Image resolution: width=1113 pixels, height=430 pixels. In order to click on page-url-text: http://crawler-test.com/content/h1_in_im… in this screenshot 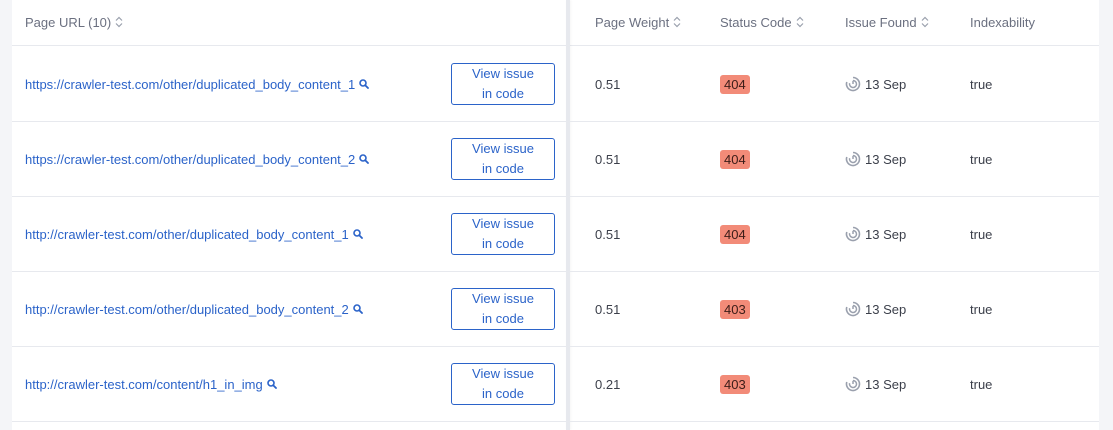, I will do `click(144, 384)`.